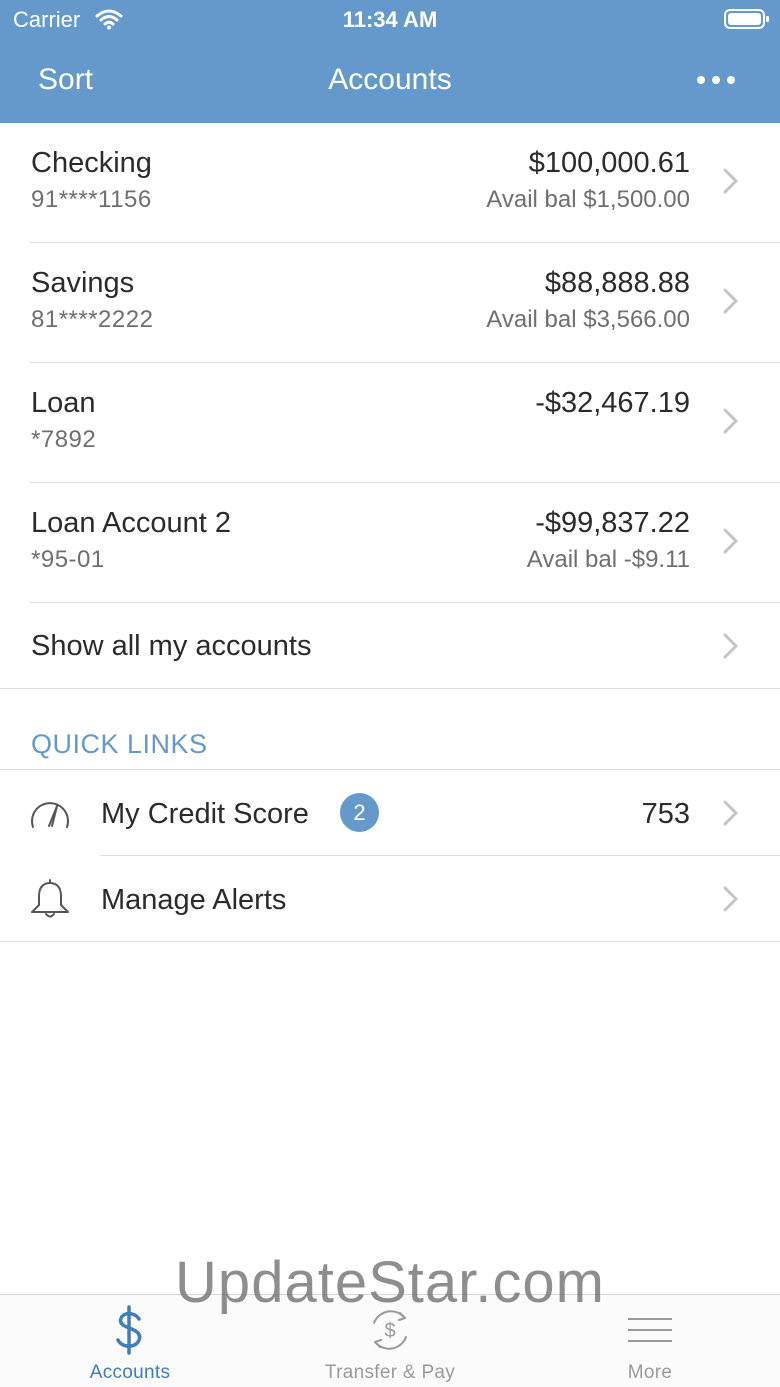  What do you see at coordinates (746, 19) in the screenshot?
I see `battery-icon` at bounding box center [746, 19].